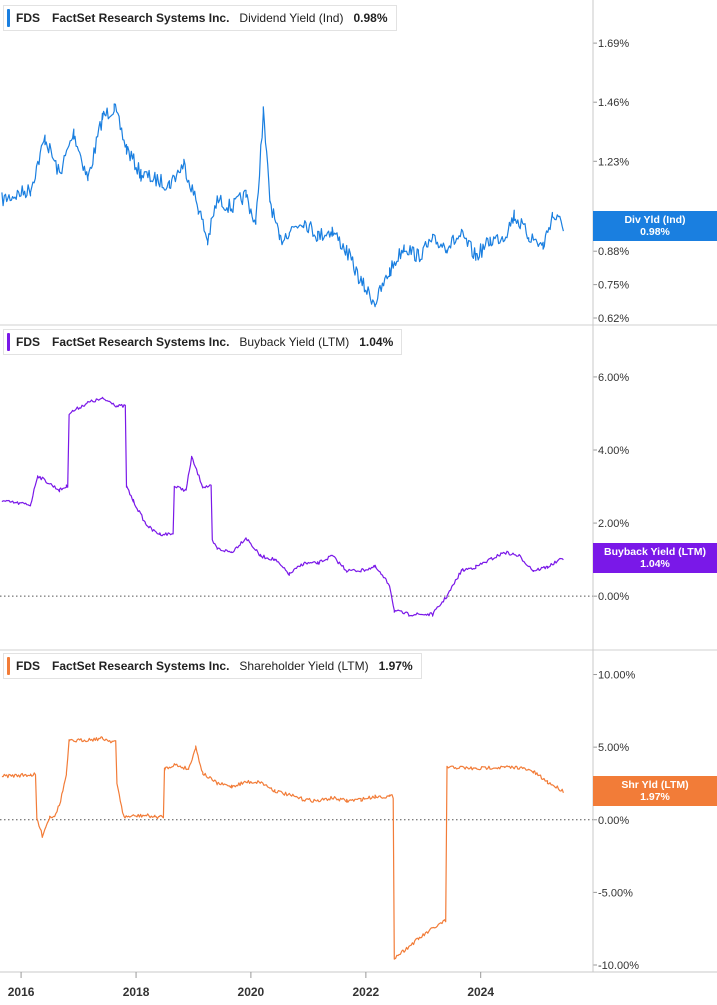  What do you see at coordinates (613, 319) in the screenshot?
I see `y-tick-label: 0.62%` at bounding box center [613, 319].